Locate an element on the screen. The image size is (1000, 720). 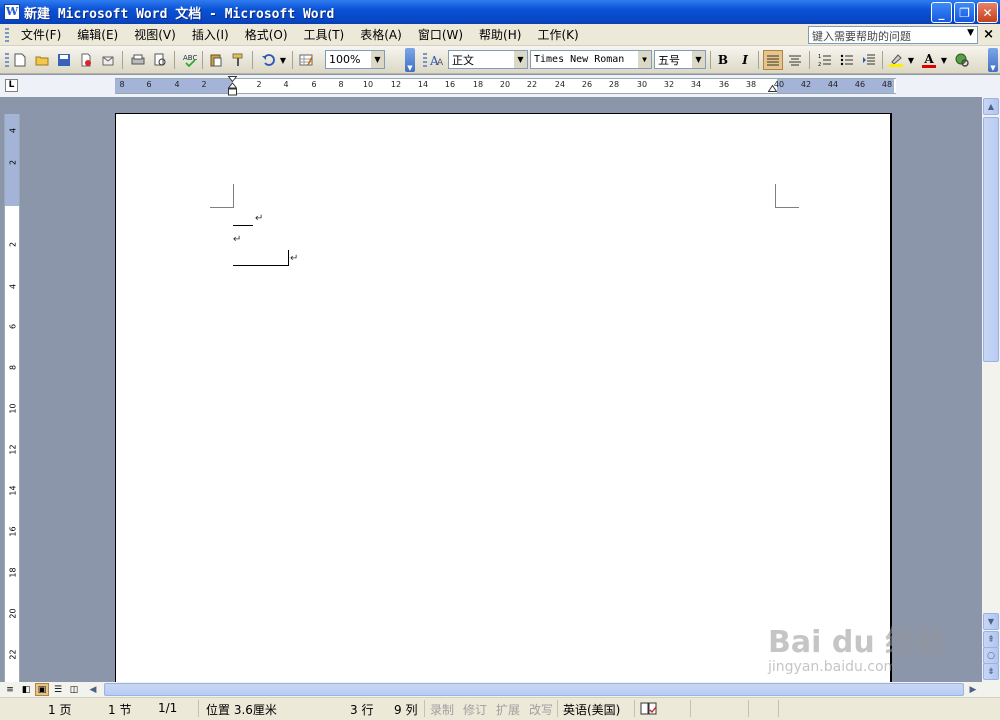
save-button is located at coordinates (64, 60).